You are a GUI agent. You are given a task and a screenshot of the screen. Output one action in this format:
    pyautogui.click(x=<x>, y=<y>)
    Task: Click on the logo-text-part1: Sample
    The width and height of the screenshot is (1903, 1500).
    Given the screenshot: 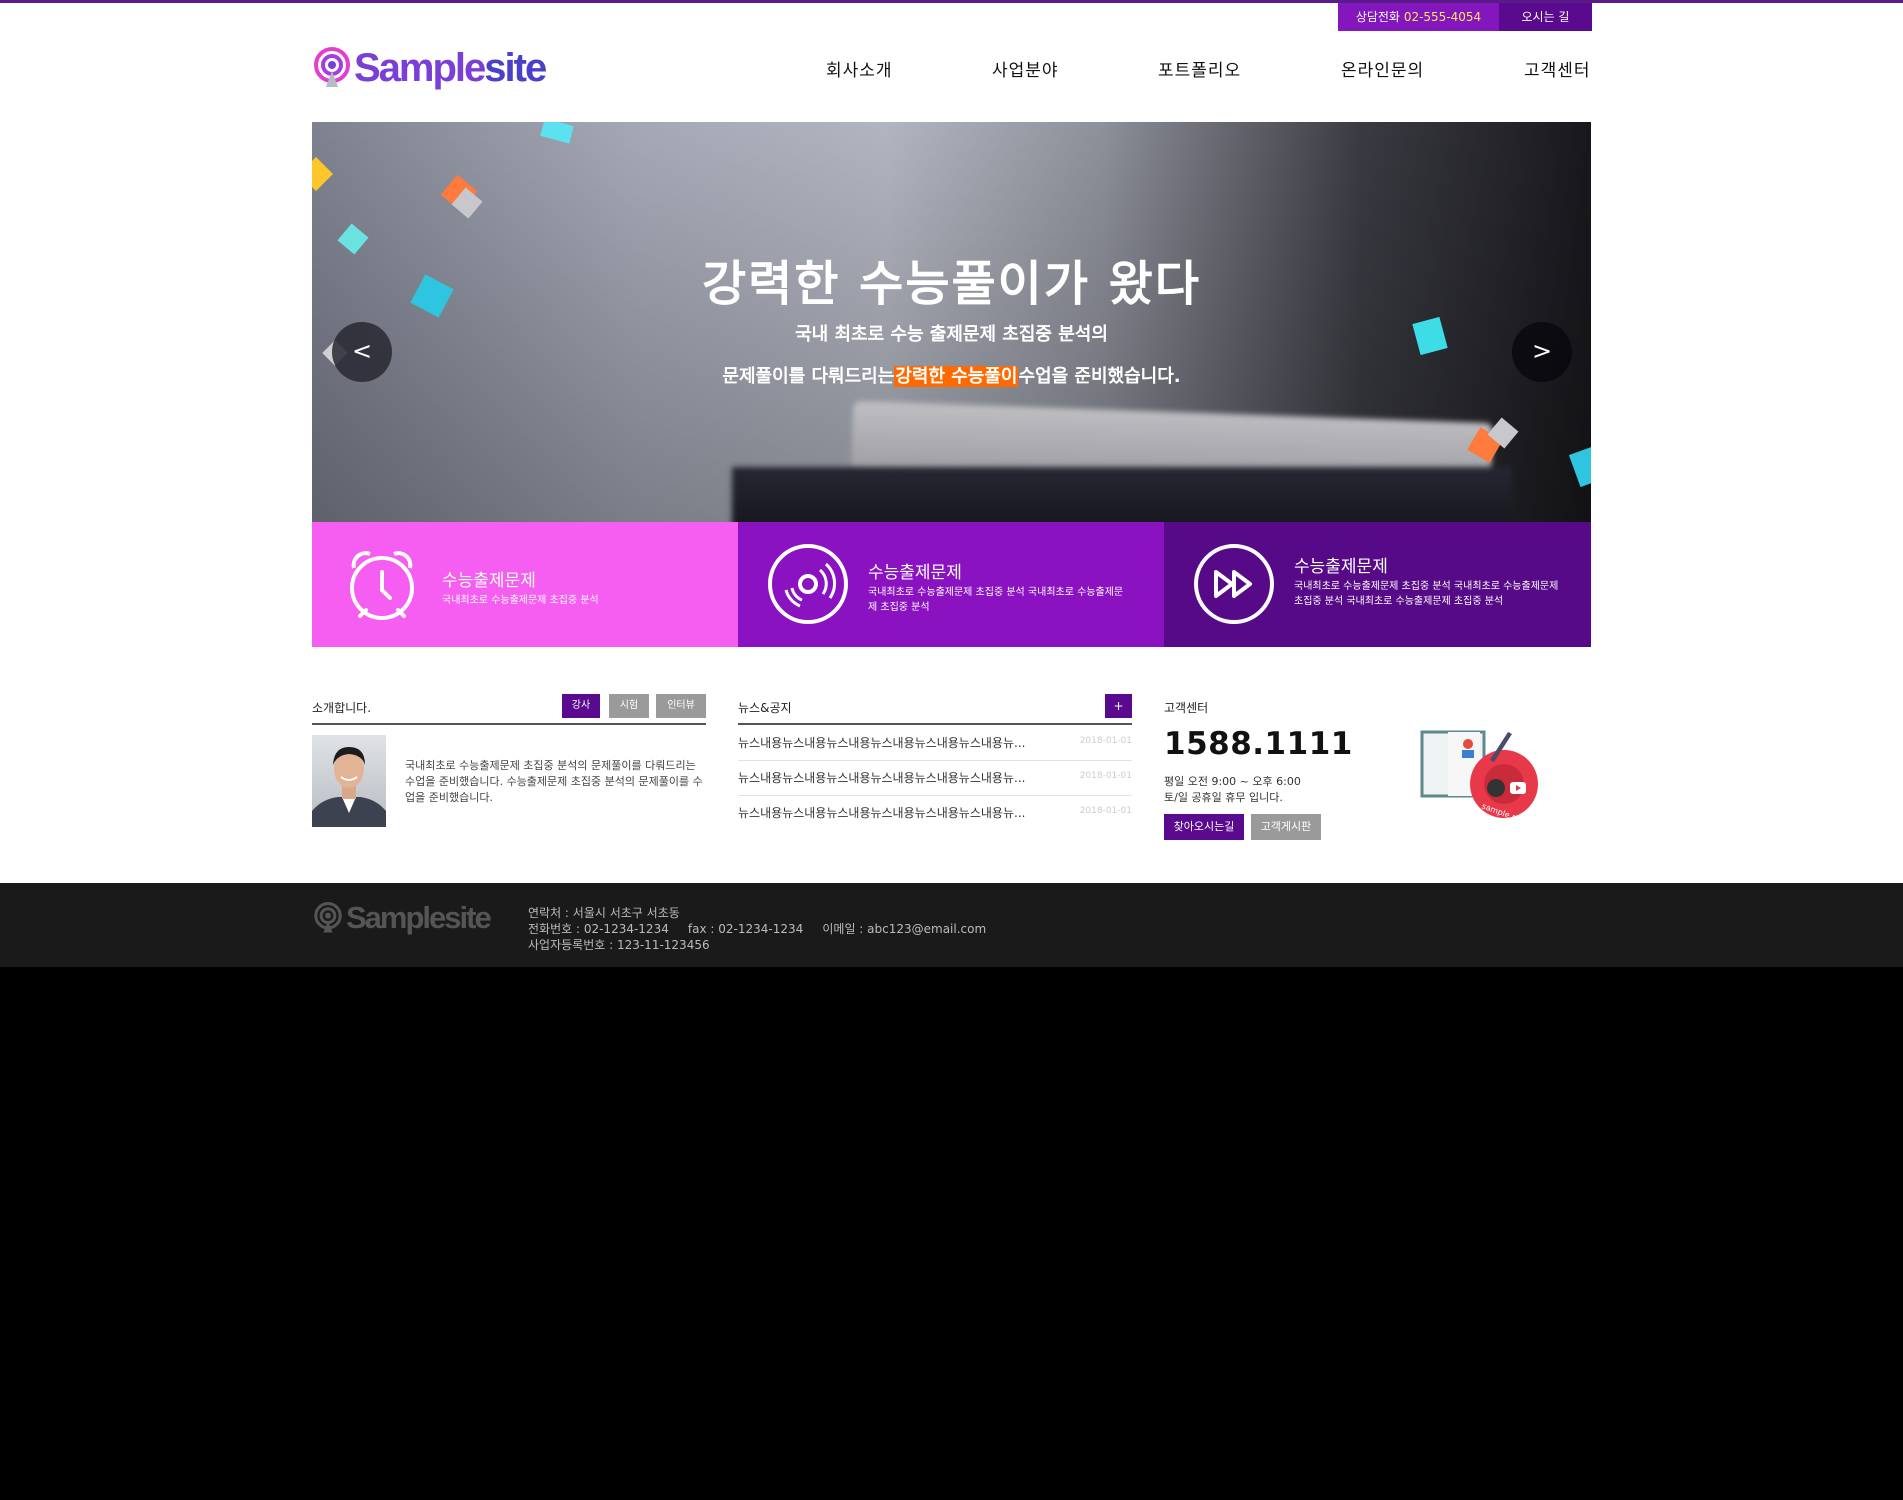 What is the action you would take?
    pyautogui.click(x=420, y=67)
    